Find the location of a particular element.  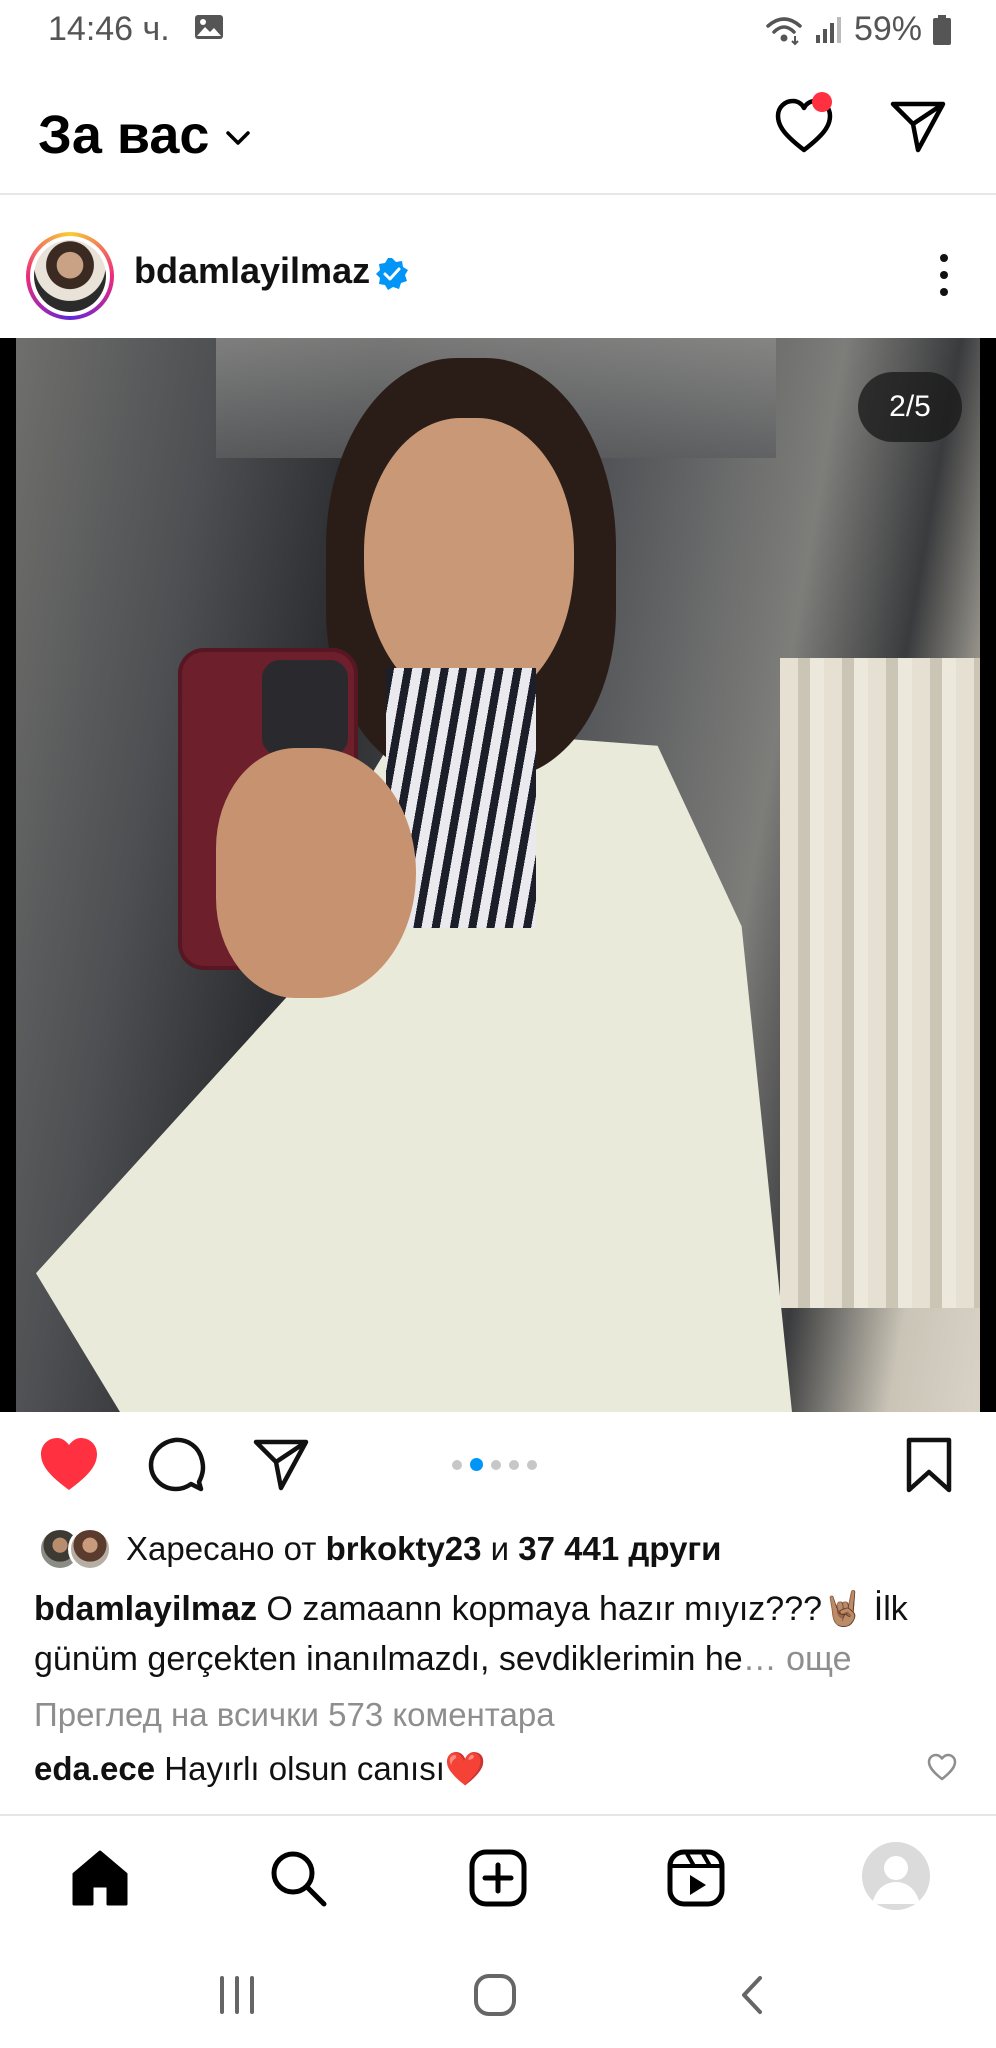

signal-icon is located at coordinates (828, 29).